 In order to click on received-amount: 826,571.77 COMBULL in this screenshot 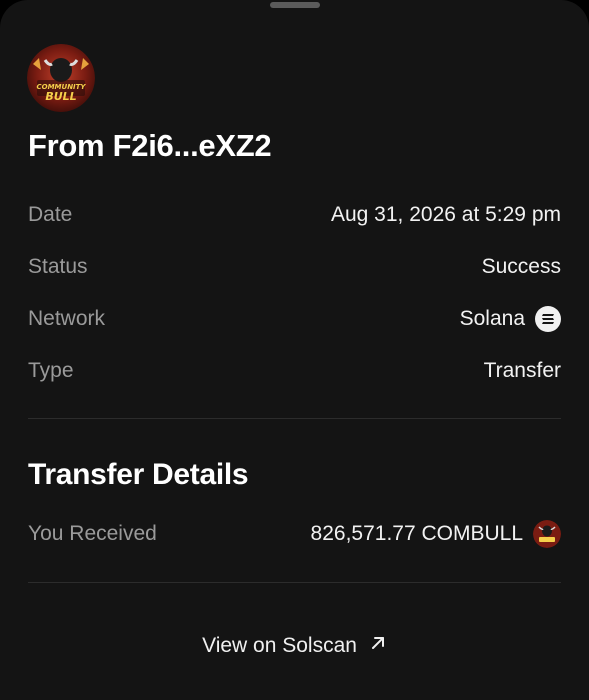, I will do `click(416, 533)`.